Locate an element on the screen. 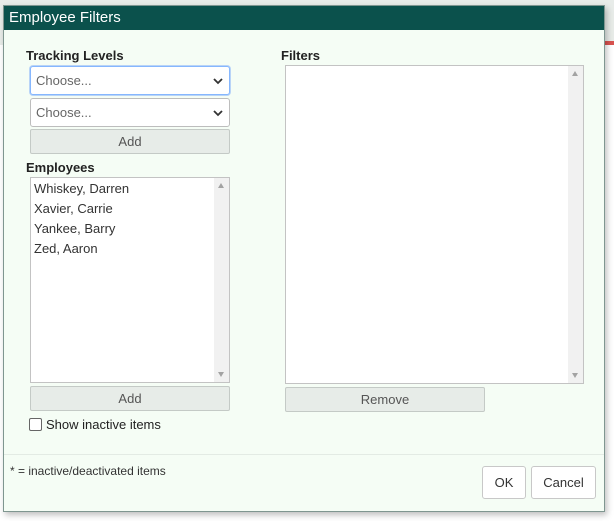 The height and width of the screenshot is (521, 614). employees-scrollbar is located at coordinates (221, 280).